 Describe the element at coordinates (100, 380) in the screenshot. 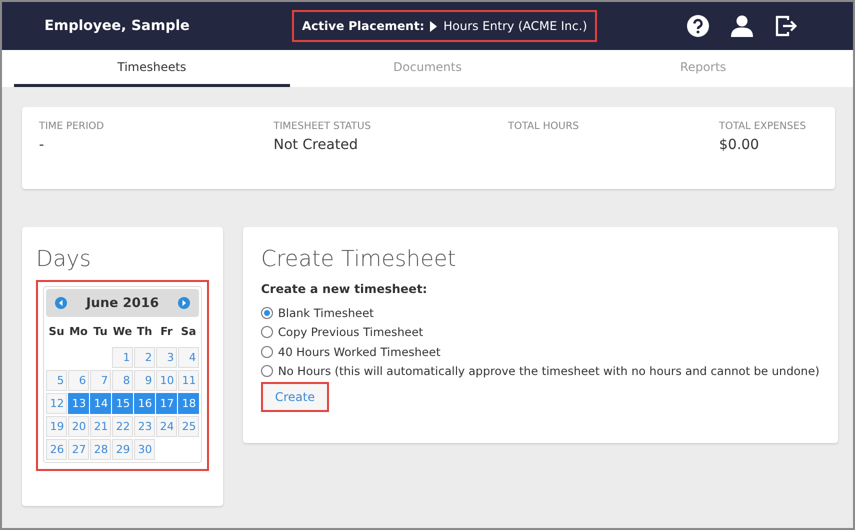

I see `calendar-day: 7` at that location.